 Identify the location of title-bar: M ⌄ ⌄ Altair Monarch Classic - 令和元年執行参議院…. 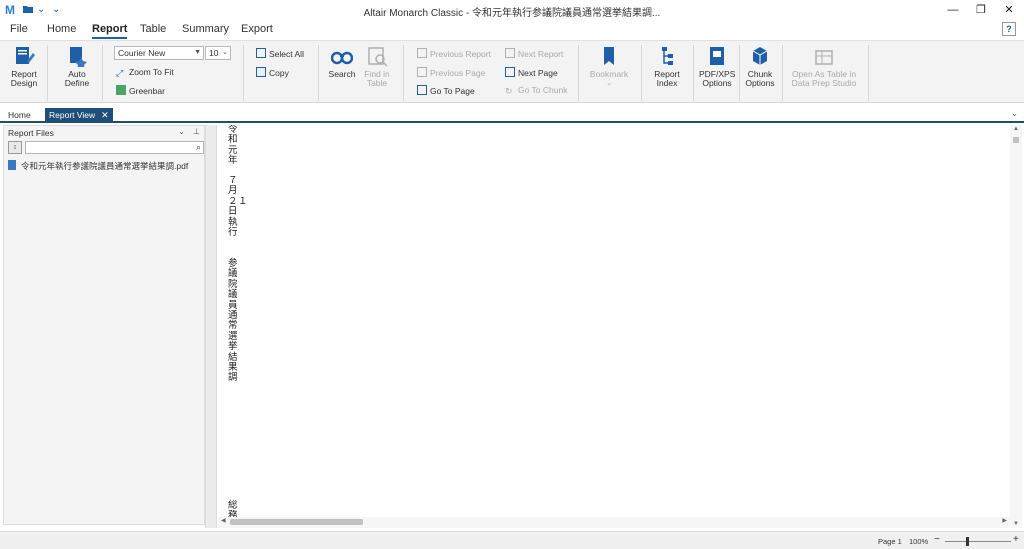
(512, 10).